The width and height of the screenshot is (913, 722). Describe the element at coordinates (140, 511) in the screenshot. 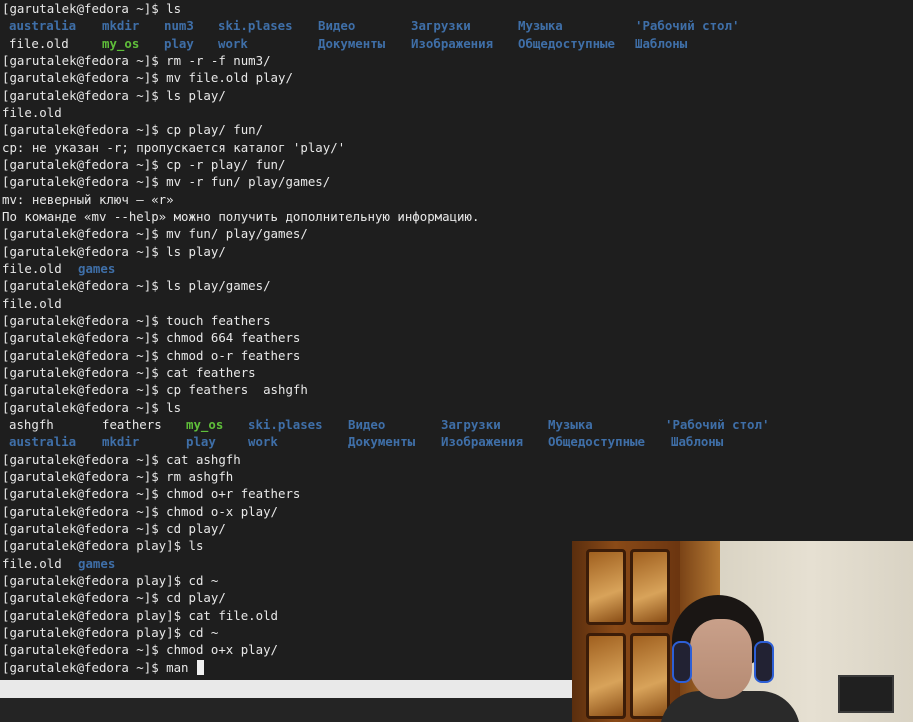

I see `terminal-text: [garutalek@fedora ~]$ chmod o-x play/` at that location.